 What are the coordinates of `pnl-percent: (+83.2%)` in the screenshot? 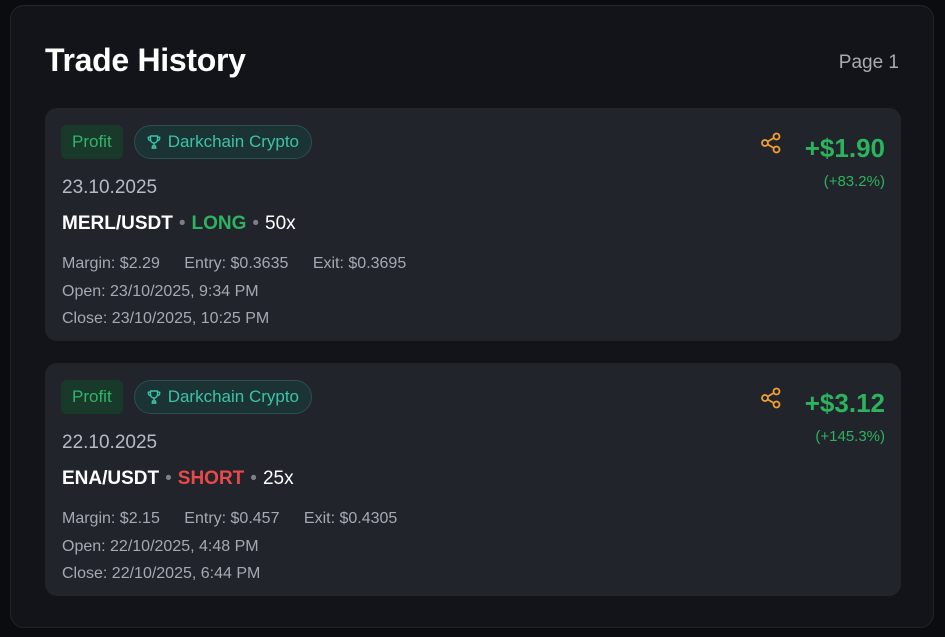 It's located at (854, 181).